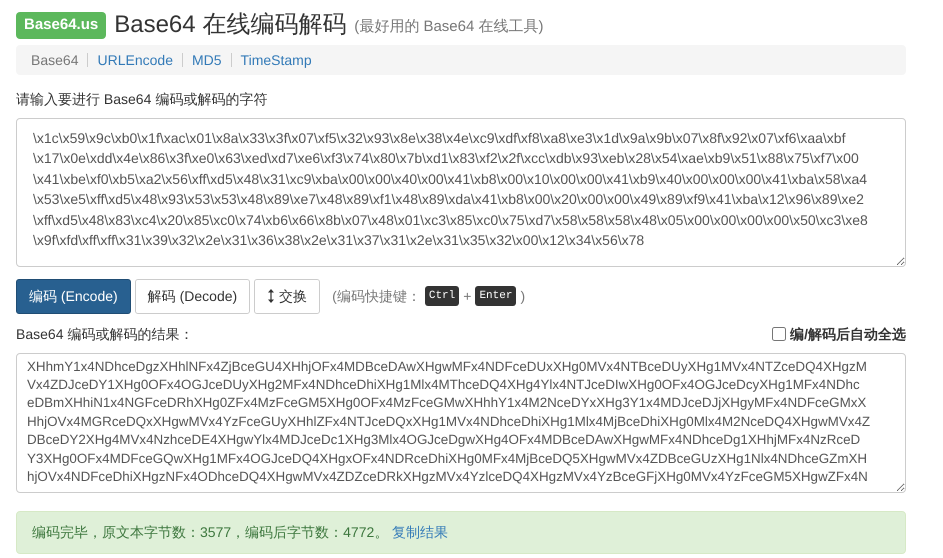 The height and width of the screenshot is (558, 943). Describe the element at coordinates (376, 296) in the screenshot. I see `shortcut-hint: (编码快捷键：` at that location.